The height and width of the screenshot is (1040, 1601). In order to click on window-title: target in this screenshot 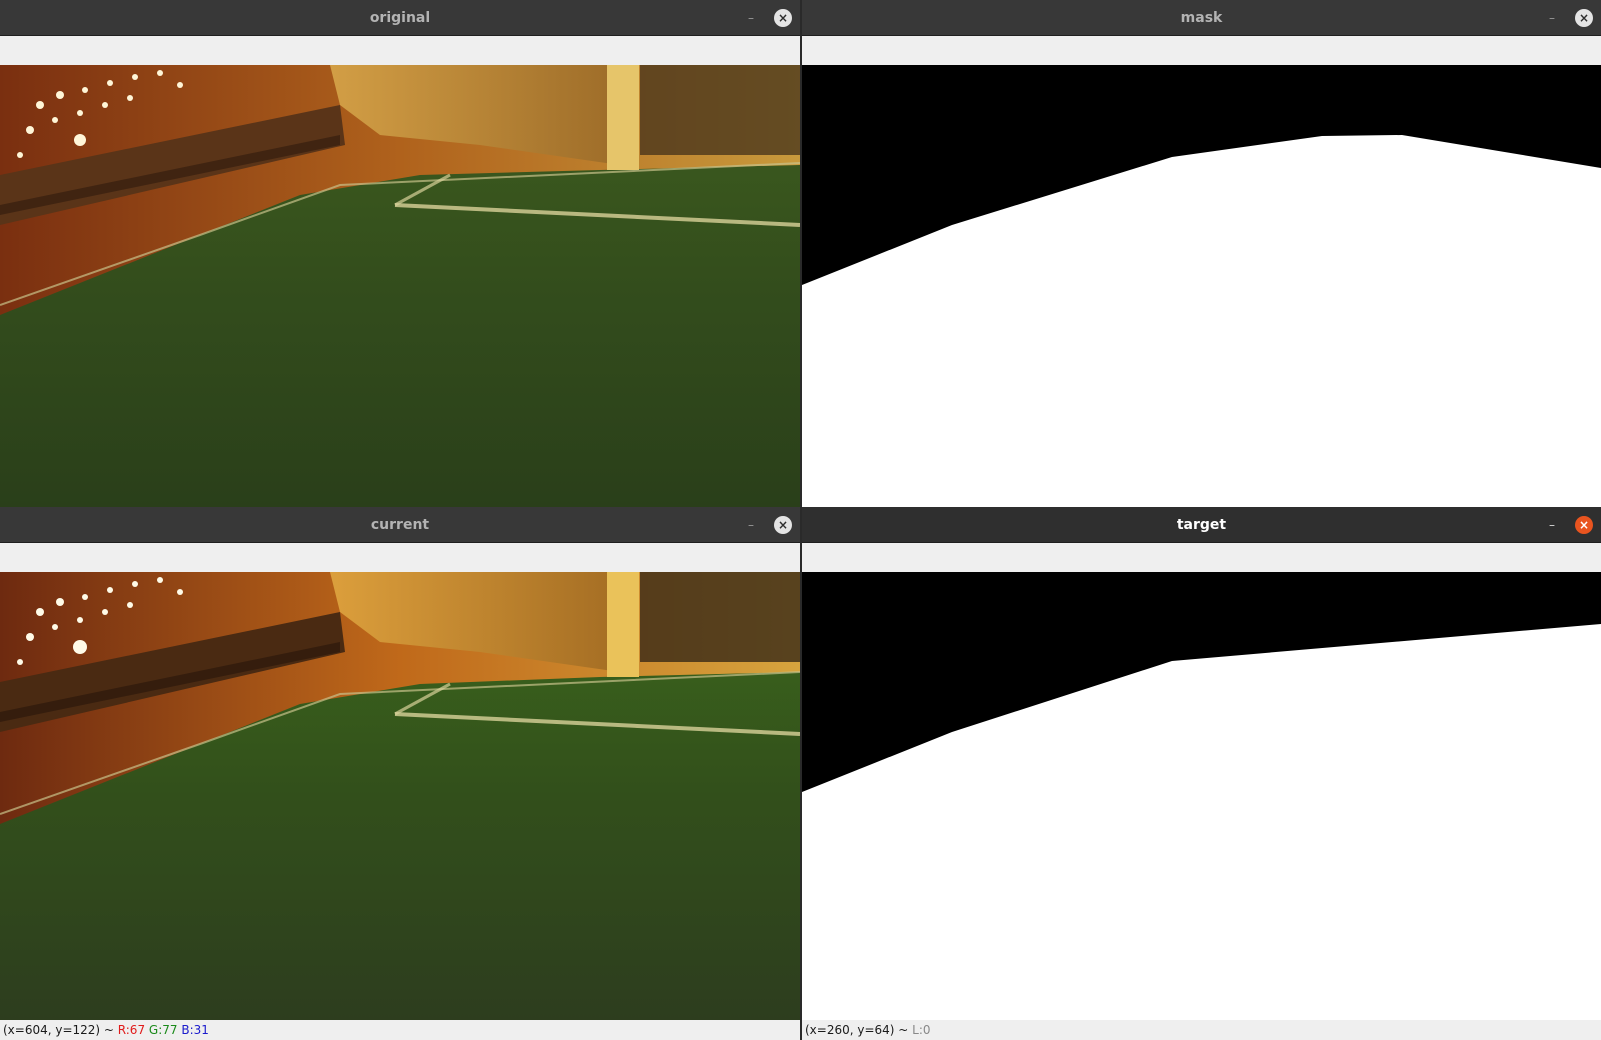, I will do `click(1201, 525)`.